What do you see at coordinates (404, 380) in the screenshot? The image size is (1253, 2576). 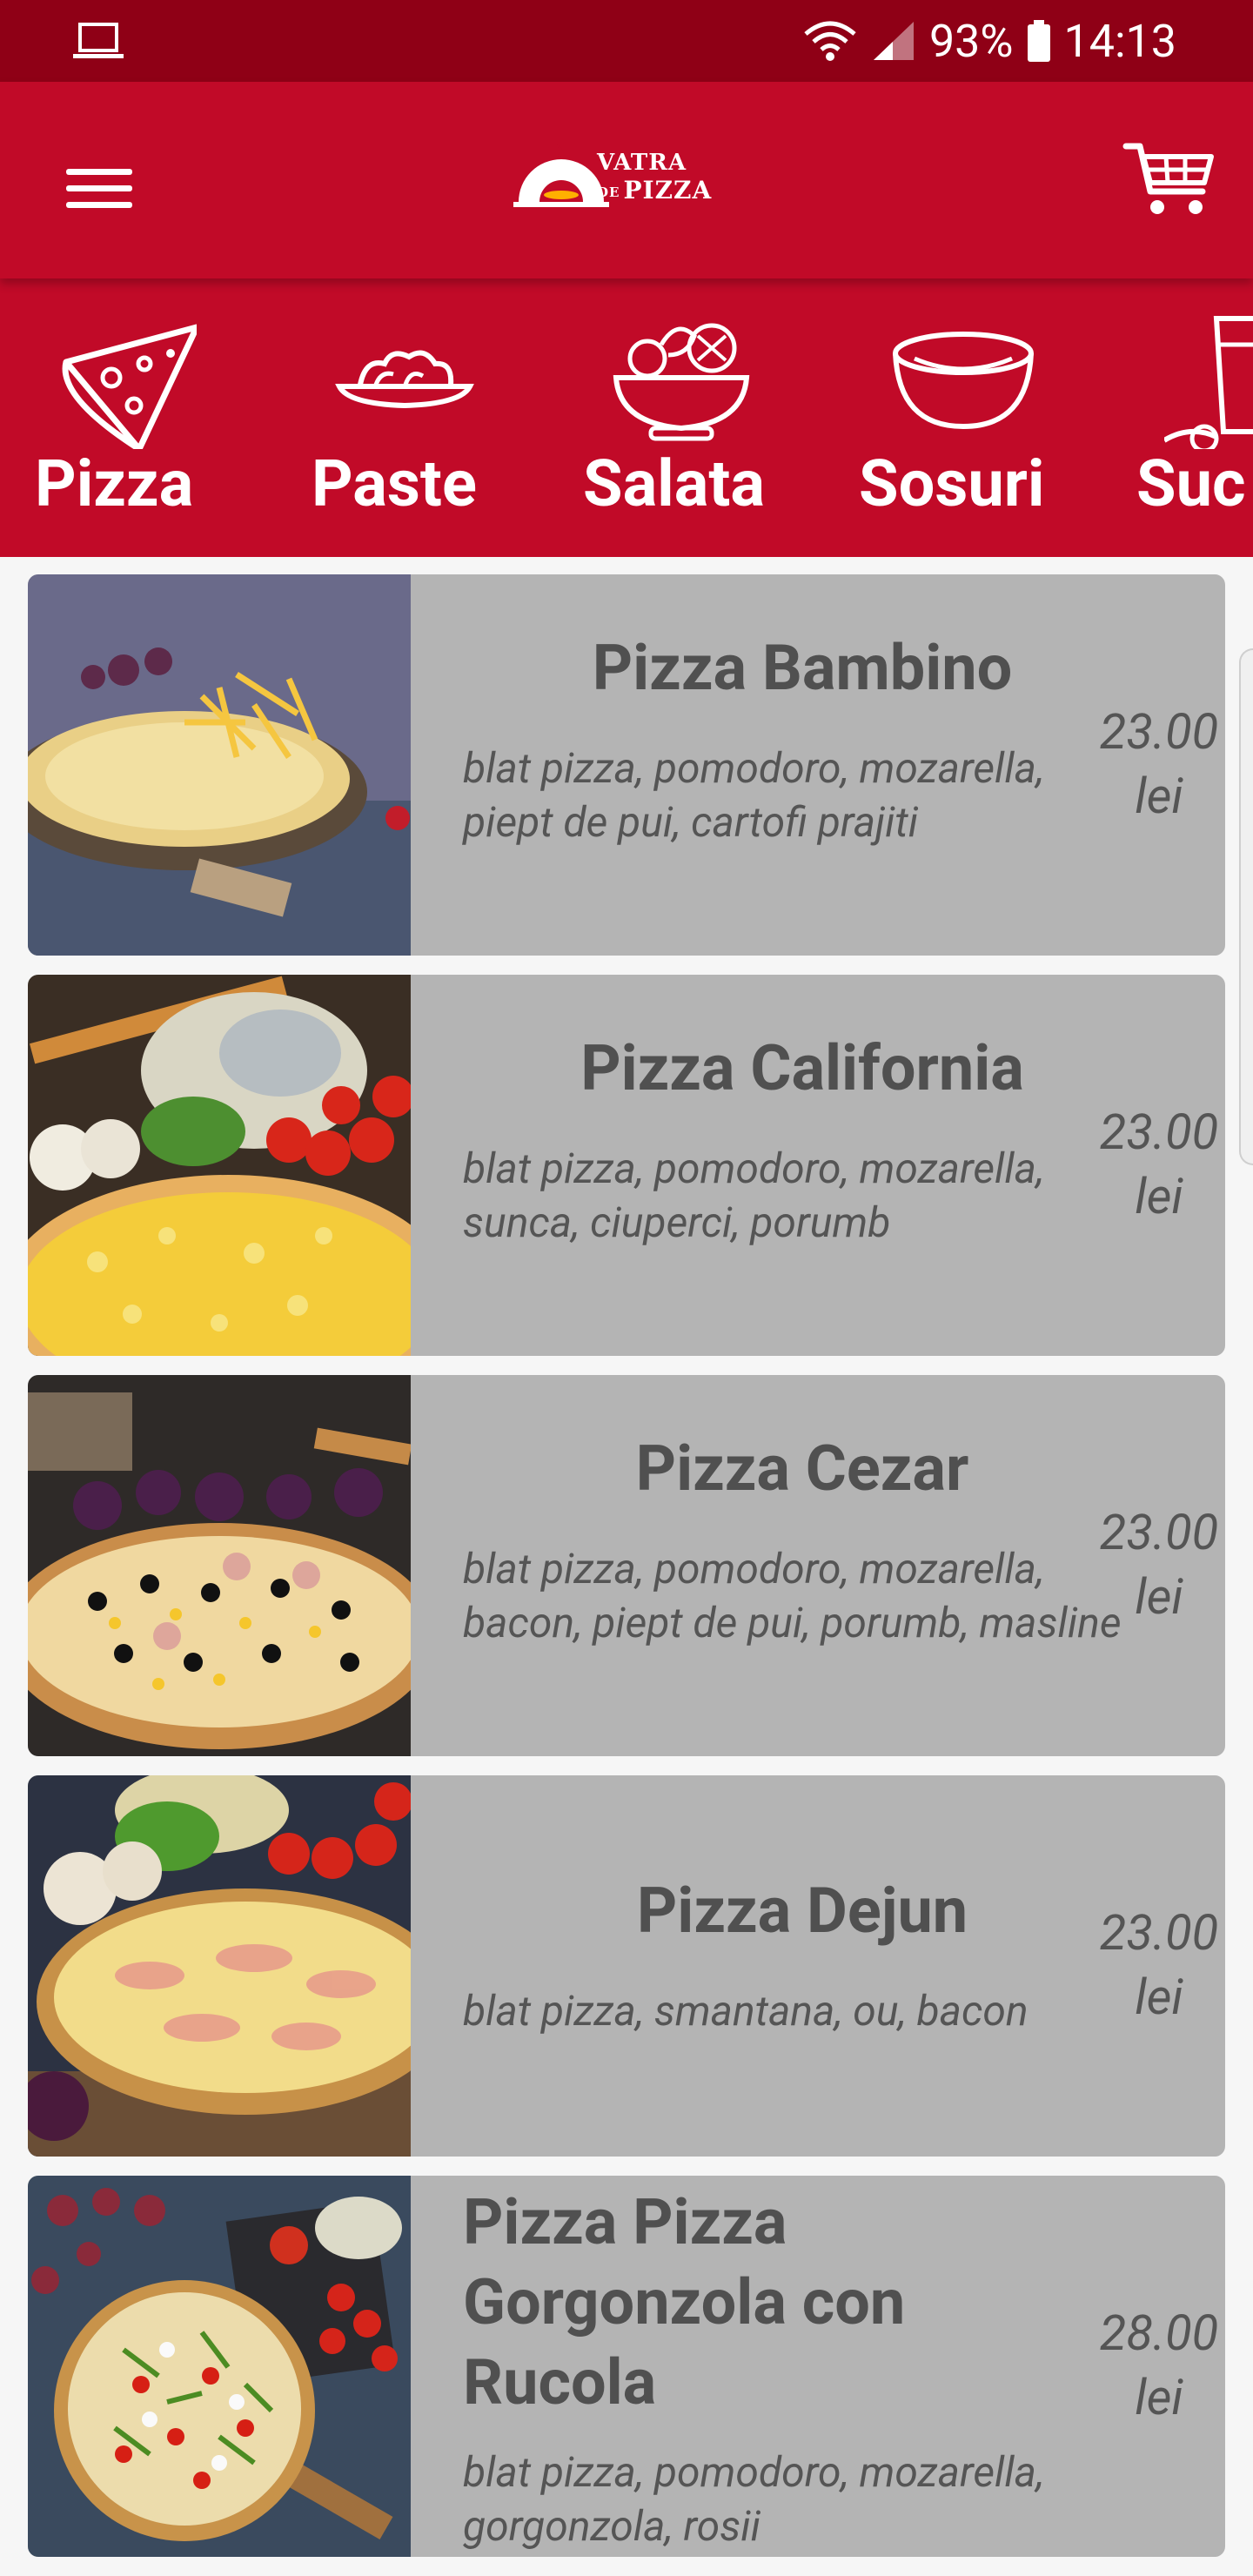 I see `pasta-plate-icon` at bounding box center [404, 380].